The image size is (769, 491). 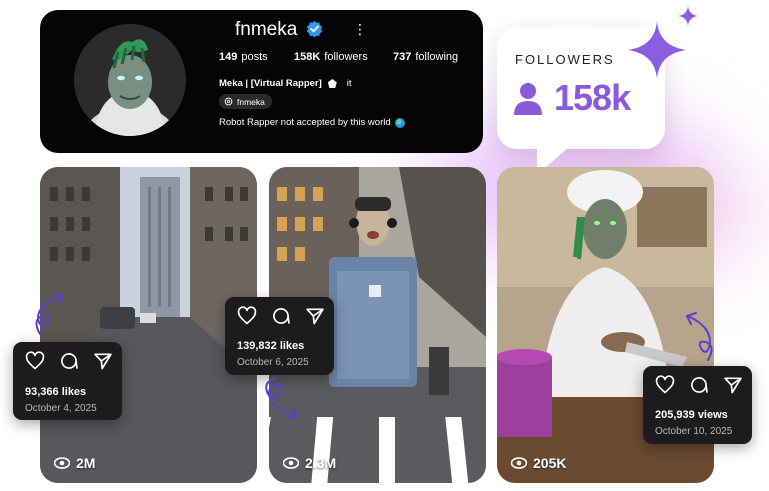 What do you see at coordinates (399, 122) in the screenshot?
I see `globe-icon` at bounding box center [399, 122].